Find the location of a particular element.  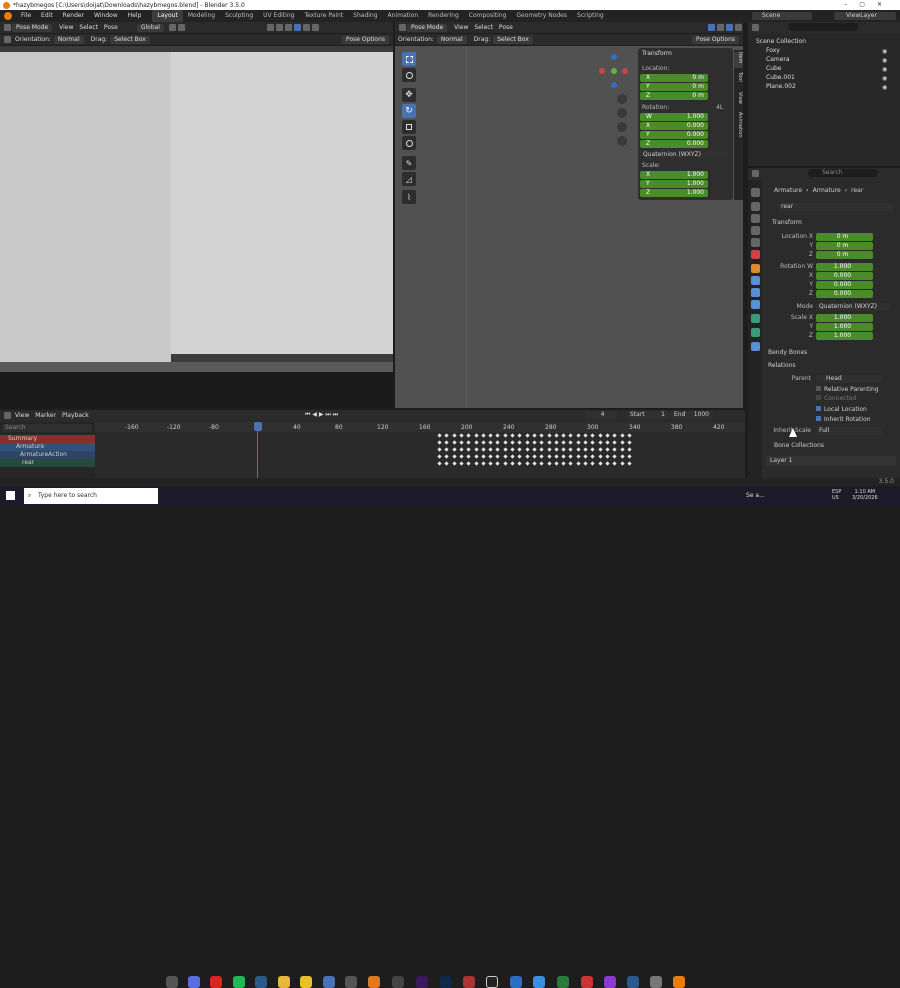

tool-tab-icon is located at coordinates (755, 192).